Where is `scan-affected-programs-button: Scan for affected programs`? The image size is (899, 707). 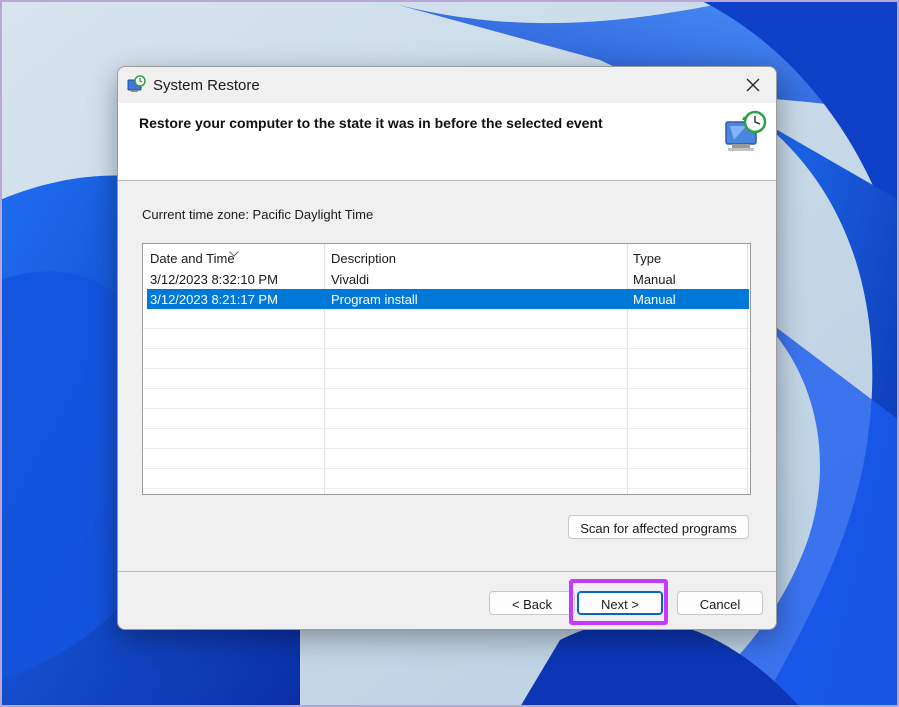
scan-affected-programs-button: Scan for affected programs is located at coordinates (658, 527).